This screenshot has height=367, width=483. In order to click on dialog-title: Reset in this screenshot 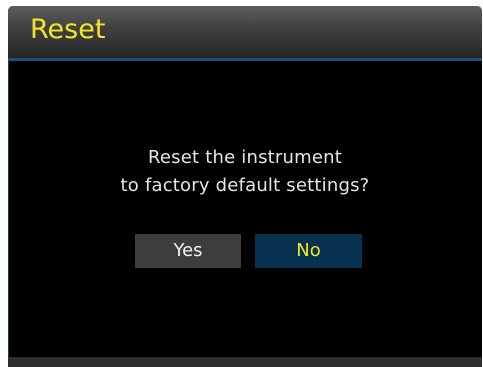, I will do `click(68, 29)`.